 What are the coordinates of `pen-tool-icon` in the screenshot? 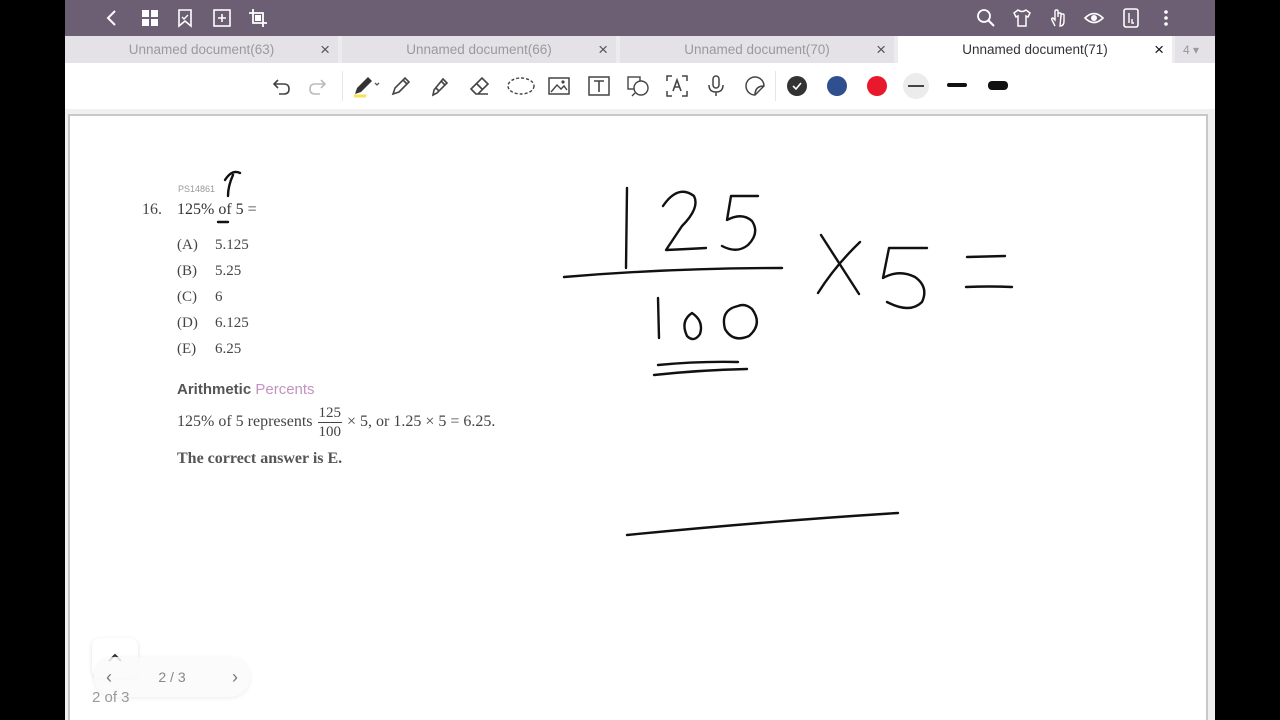 It's located at (367, 86).